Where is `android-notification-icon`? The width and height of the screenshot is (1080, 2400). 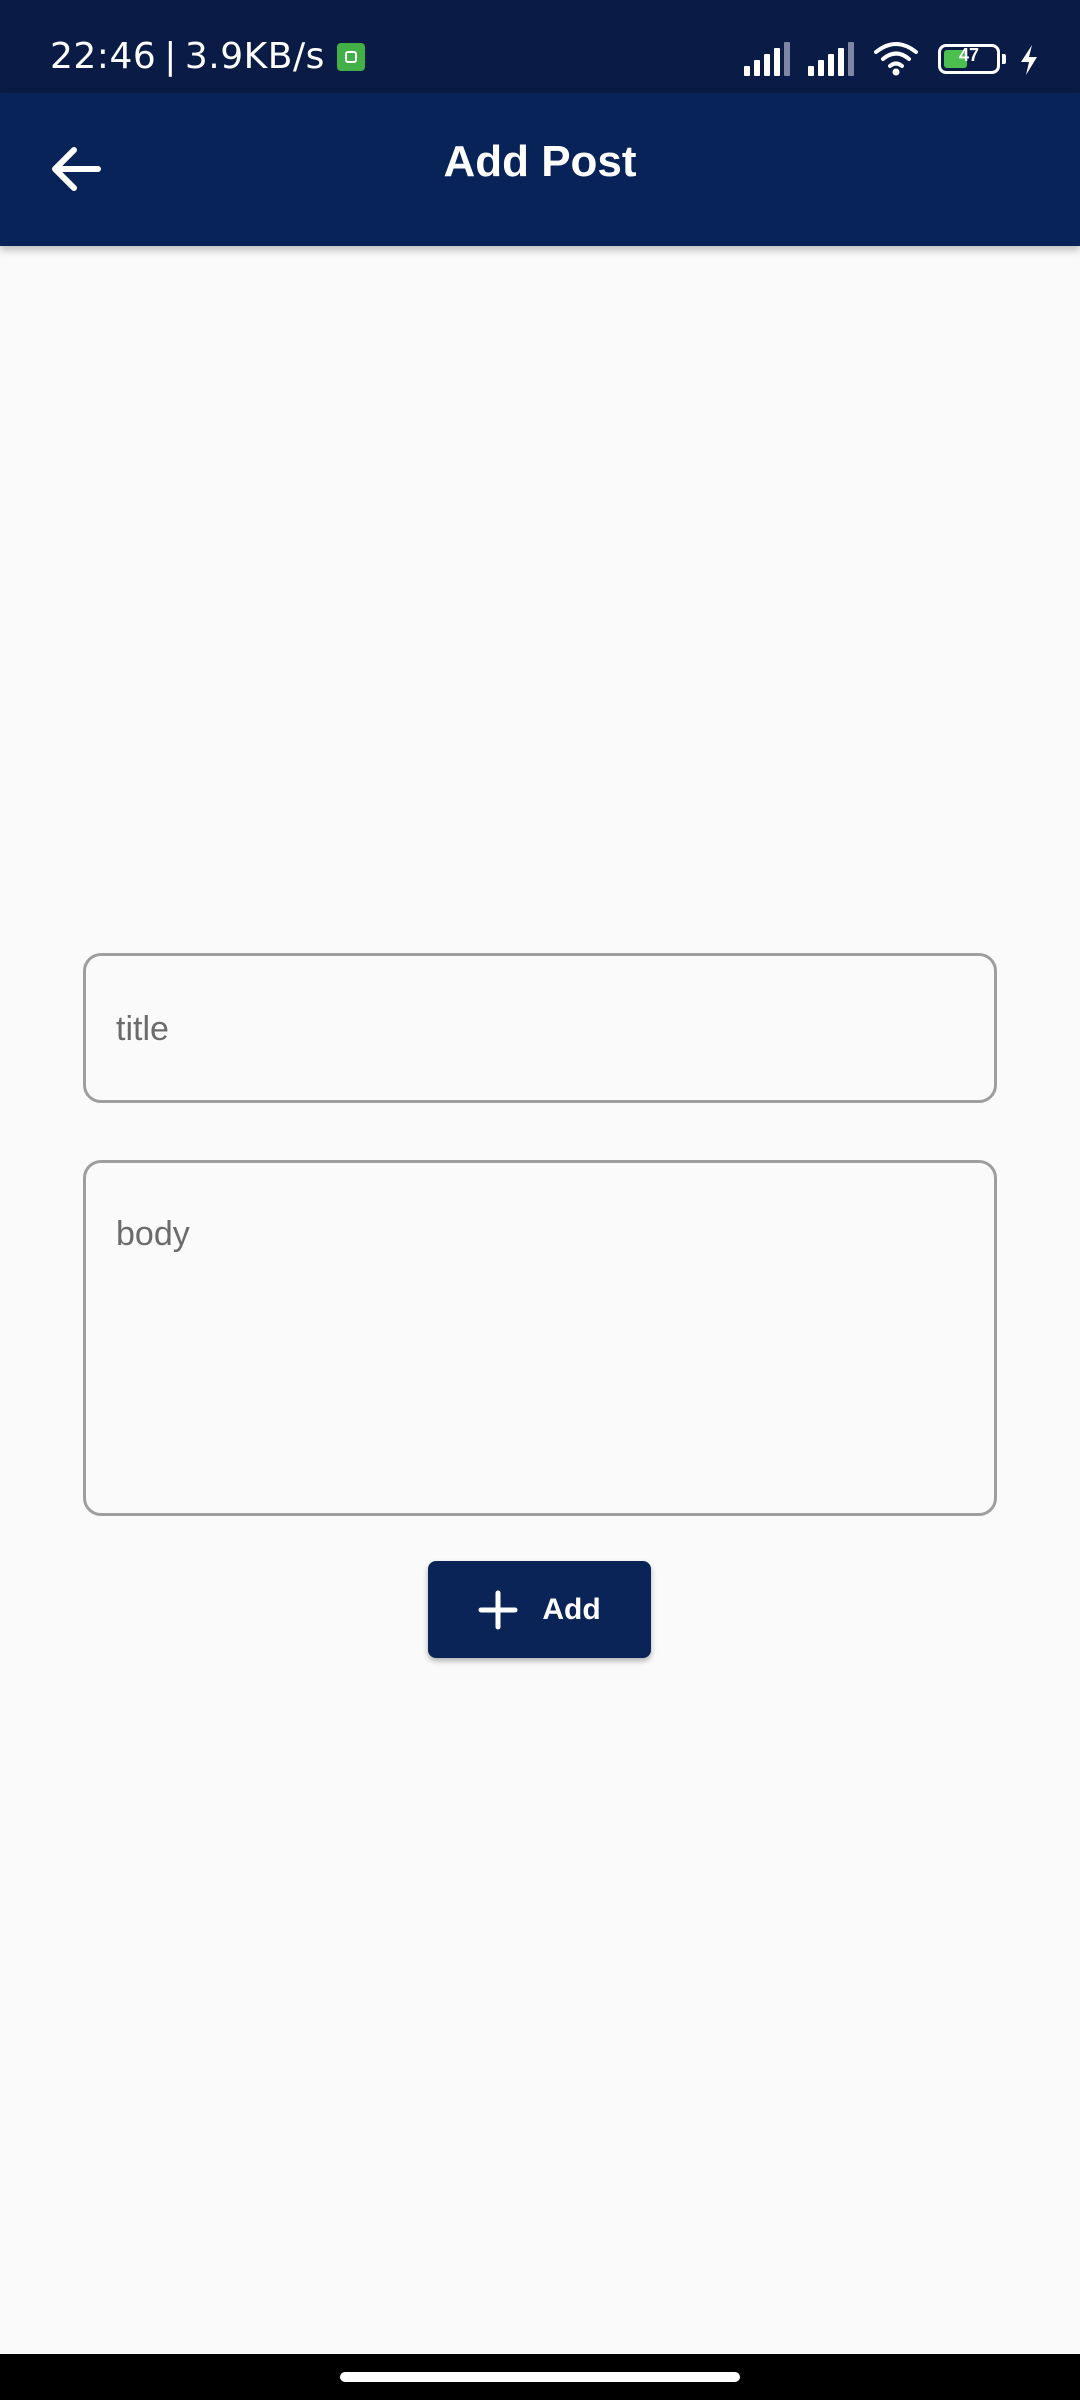
android-notification-icon is located at coordinates (350, 56).